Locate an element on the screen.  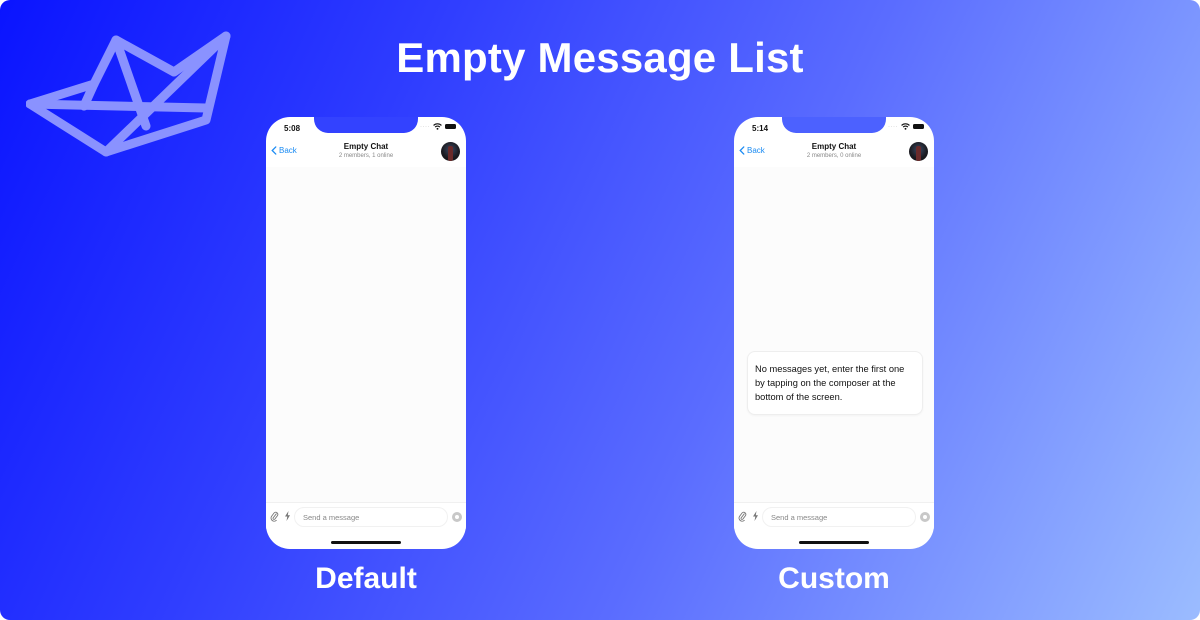
caption-default: Default is located at coordinates (366, 578).